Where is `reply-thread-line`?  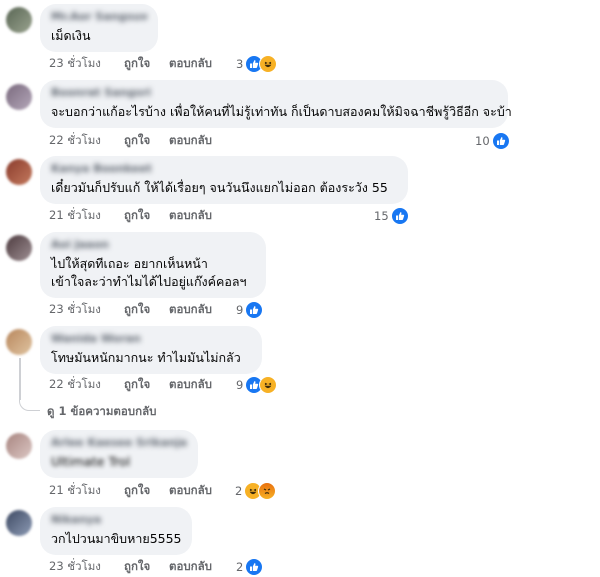
reply-thread-line is located at coordinates (20, 379).